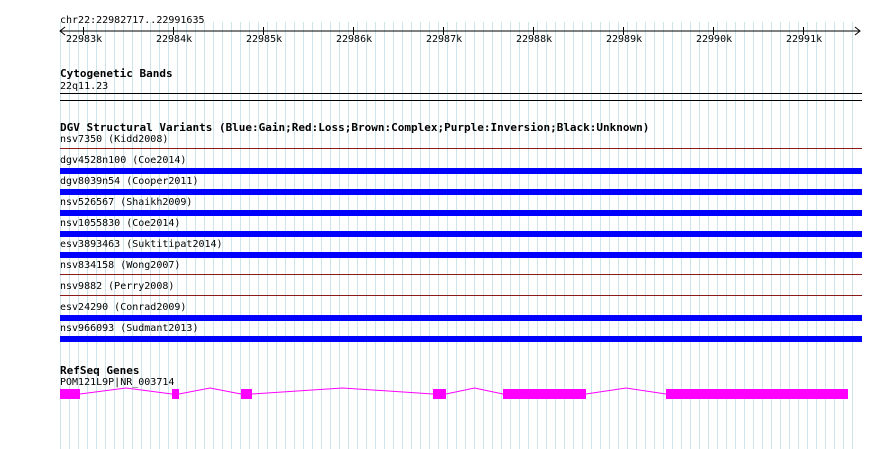 The image size is (890, 449). I want to click on dgv-variant-label: nsv9882 (Perry2008), so click(117, 287).